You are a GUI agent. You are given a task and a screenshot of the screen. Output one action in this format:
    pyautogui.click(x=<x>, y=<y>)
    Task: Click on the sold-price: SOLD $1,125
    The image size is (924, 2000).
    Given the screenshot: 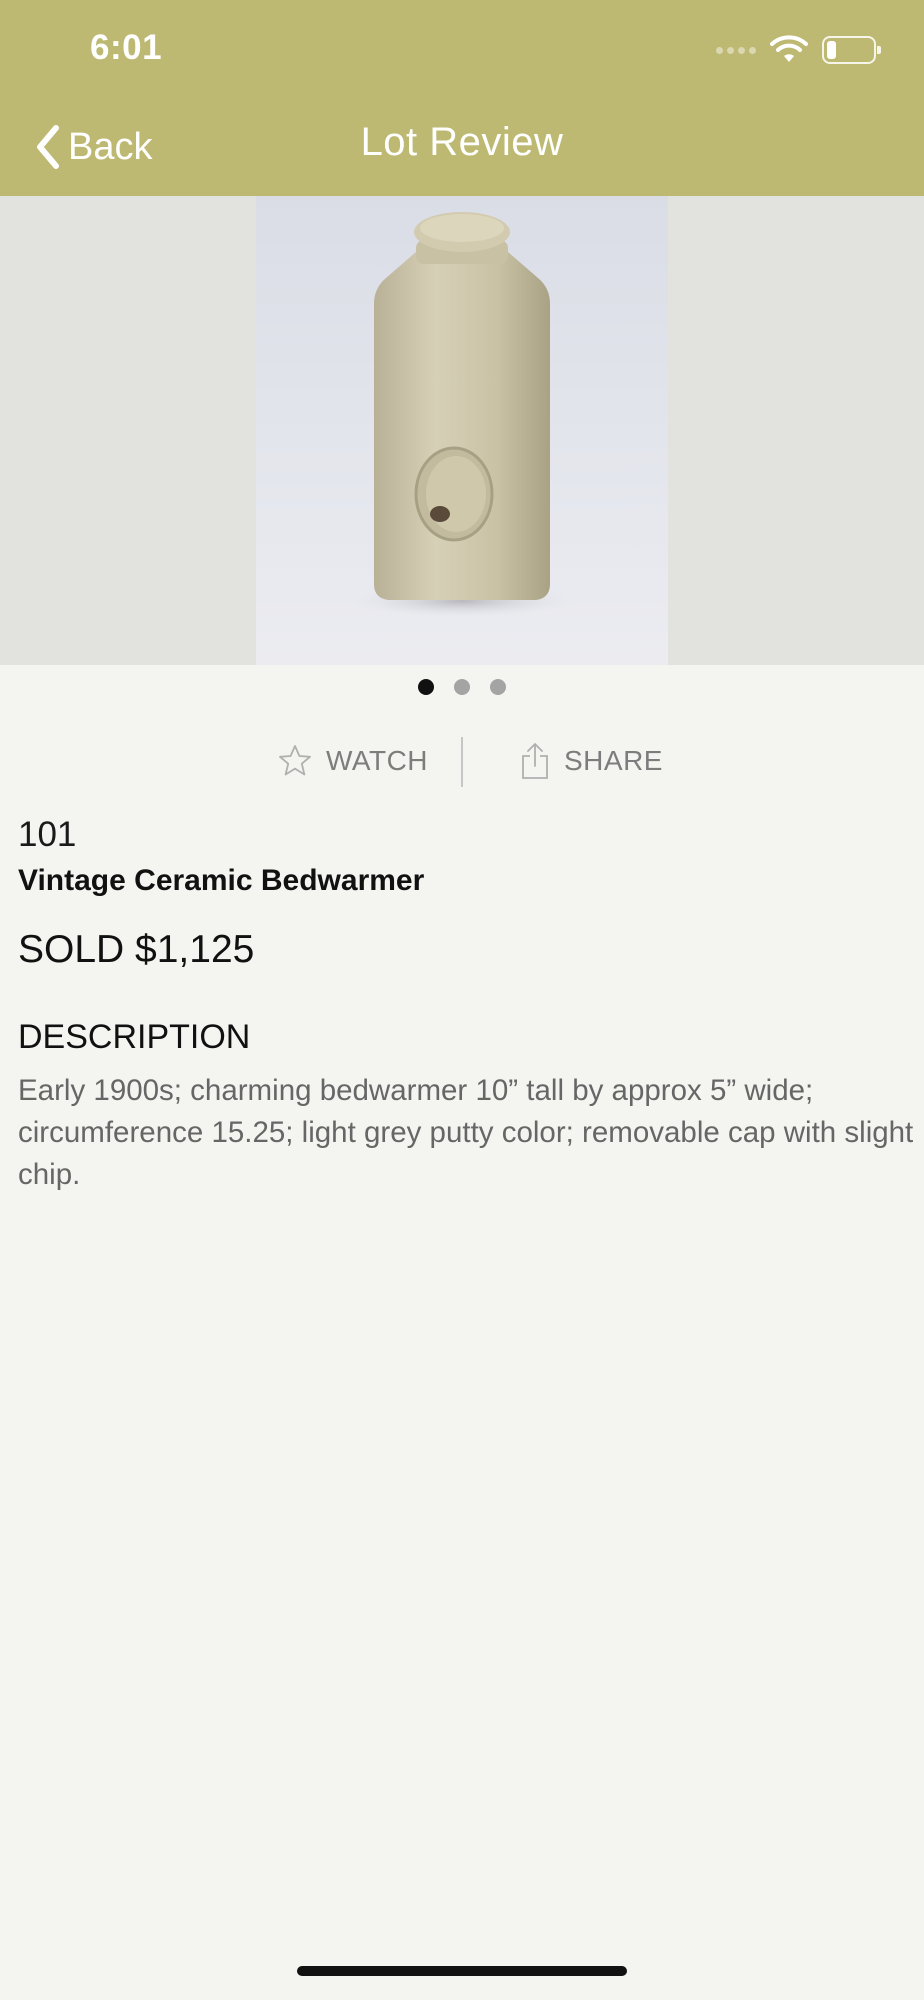 What is the action you would take?
    pyautogui.click(x=136, y=949)
    